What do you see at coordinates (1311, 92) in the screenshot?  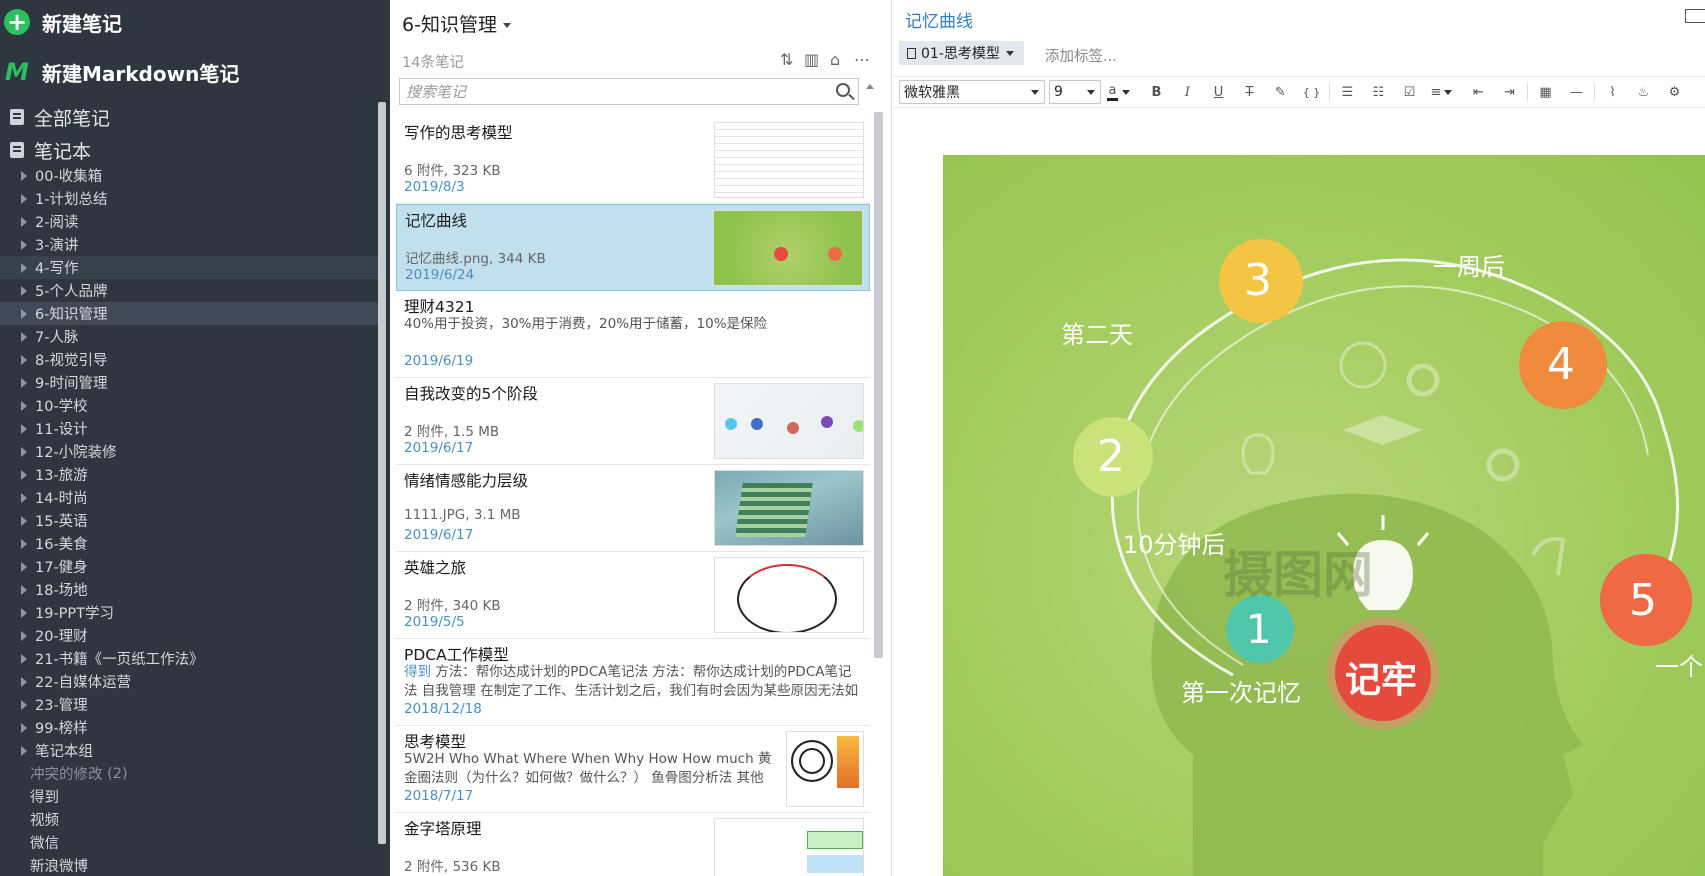 I see `code-button: { }` at bounding box center [1311, 92].